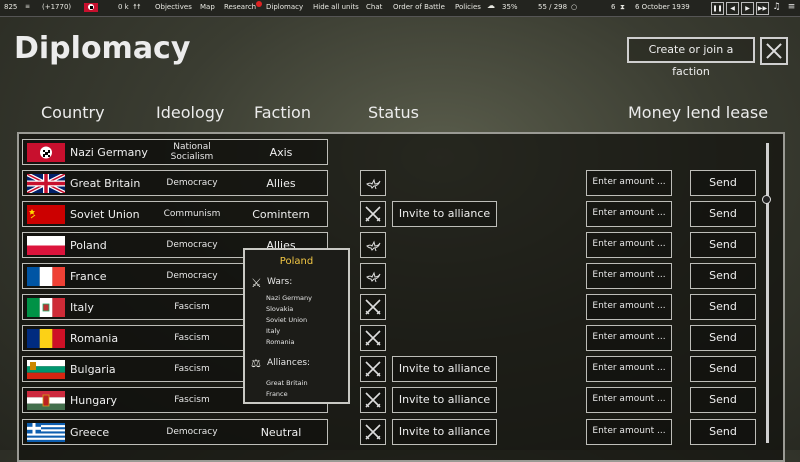  Describe the element at coordinates (698, 112) in the screenshot. I see `col-money-lend-lease: Money lend lease` at that location.